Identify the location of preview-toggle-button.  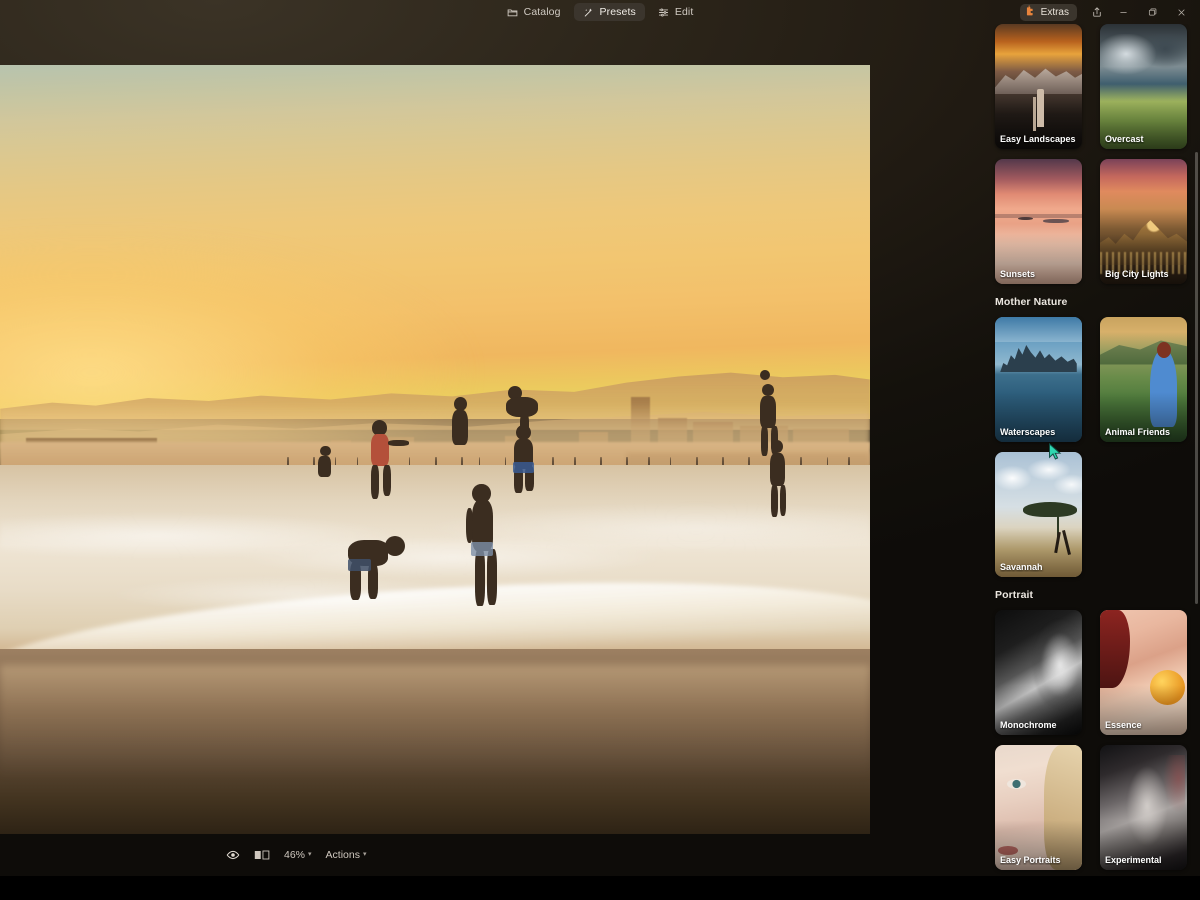
(233, 855).